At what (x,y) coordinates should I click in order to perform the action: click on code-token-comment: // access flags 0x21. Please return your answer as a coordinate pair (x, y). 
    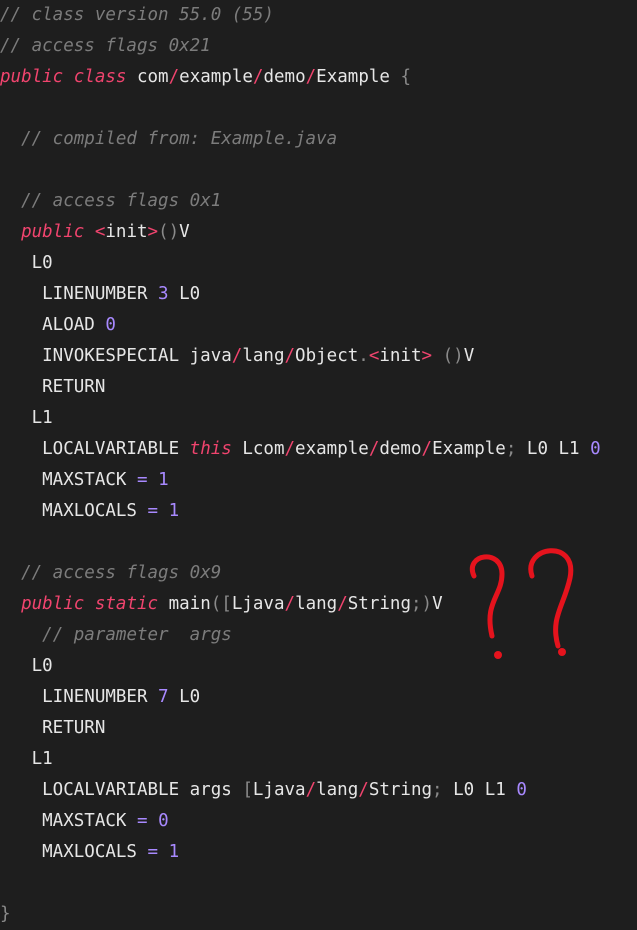
    Looking at the image, I should click on (105, 46).